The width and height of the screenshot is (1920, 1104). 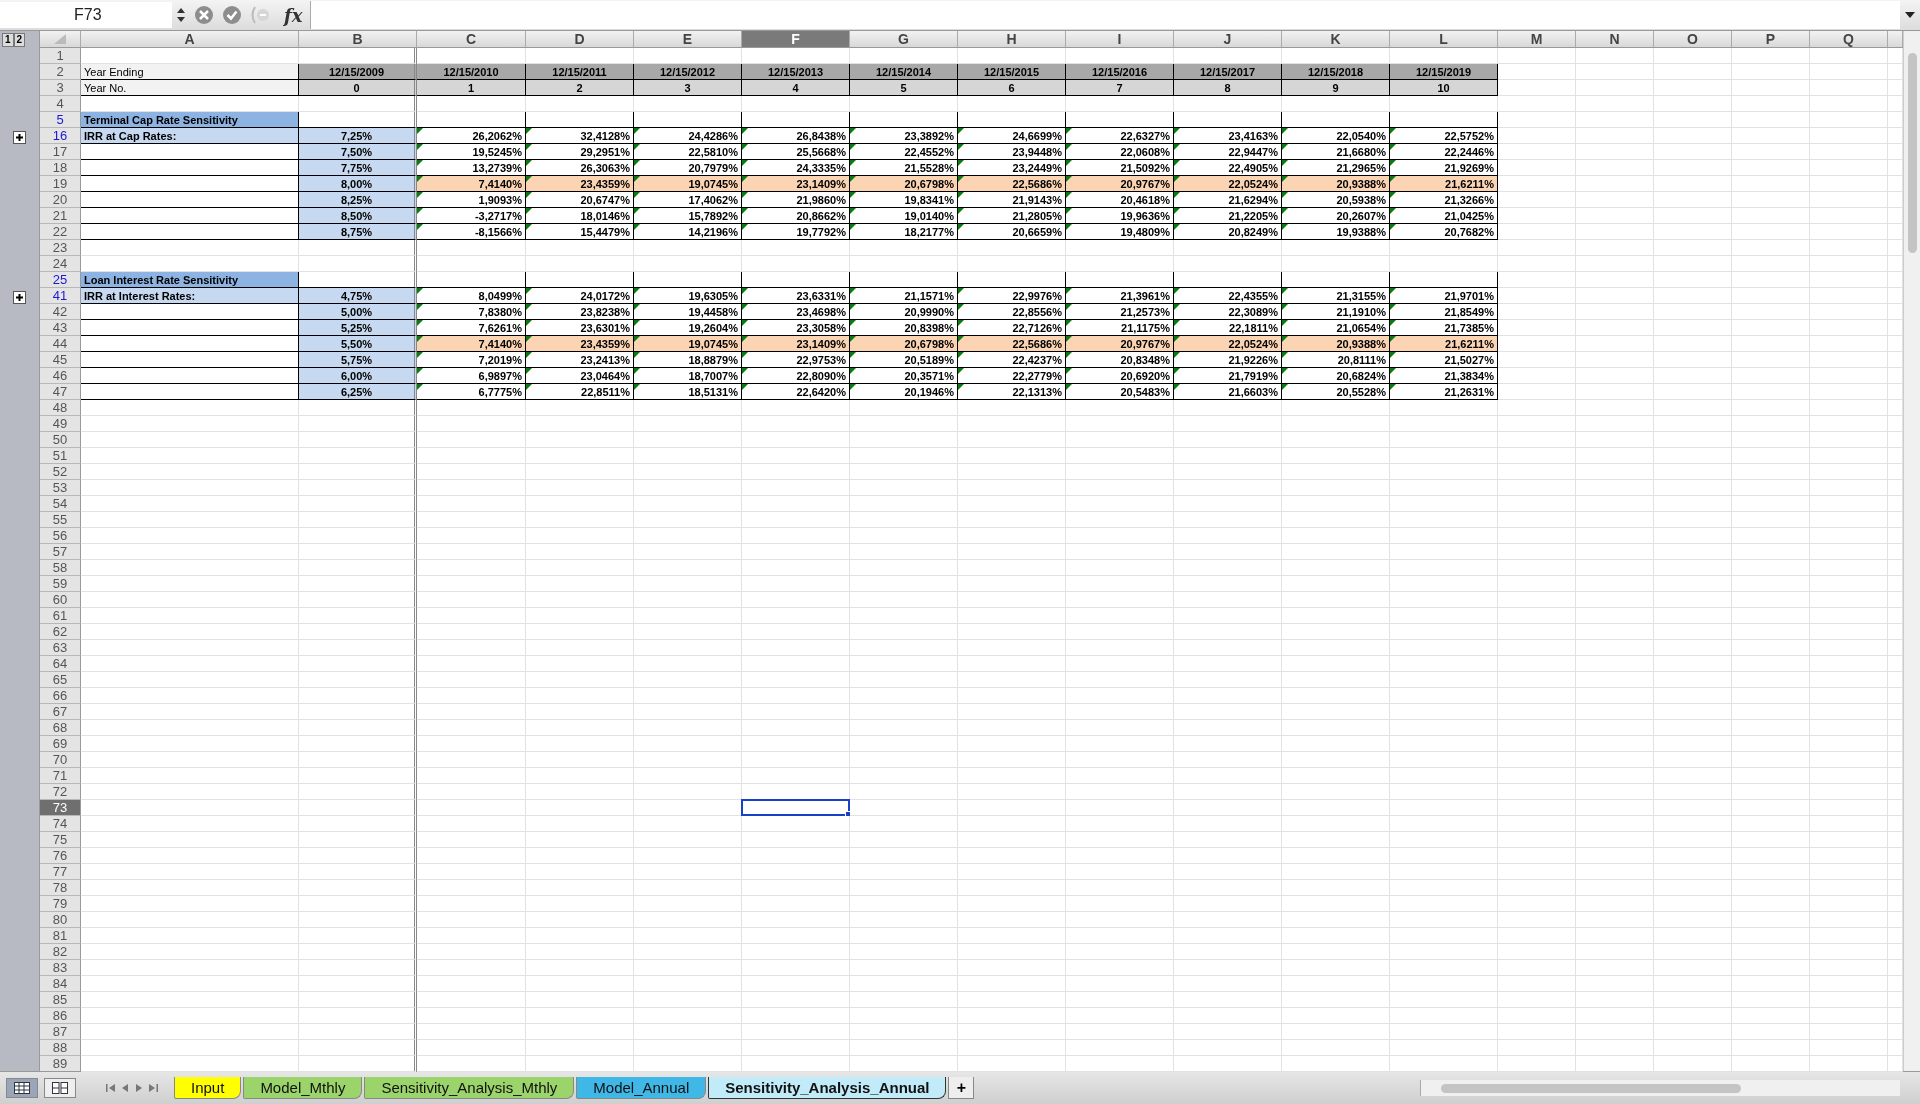 What do you see at coordinates (153, 1088) in the screenshot?
I see `last-sheet-icon` at bounding box center [153, 1088].